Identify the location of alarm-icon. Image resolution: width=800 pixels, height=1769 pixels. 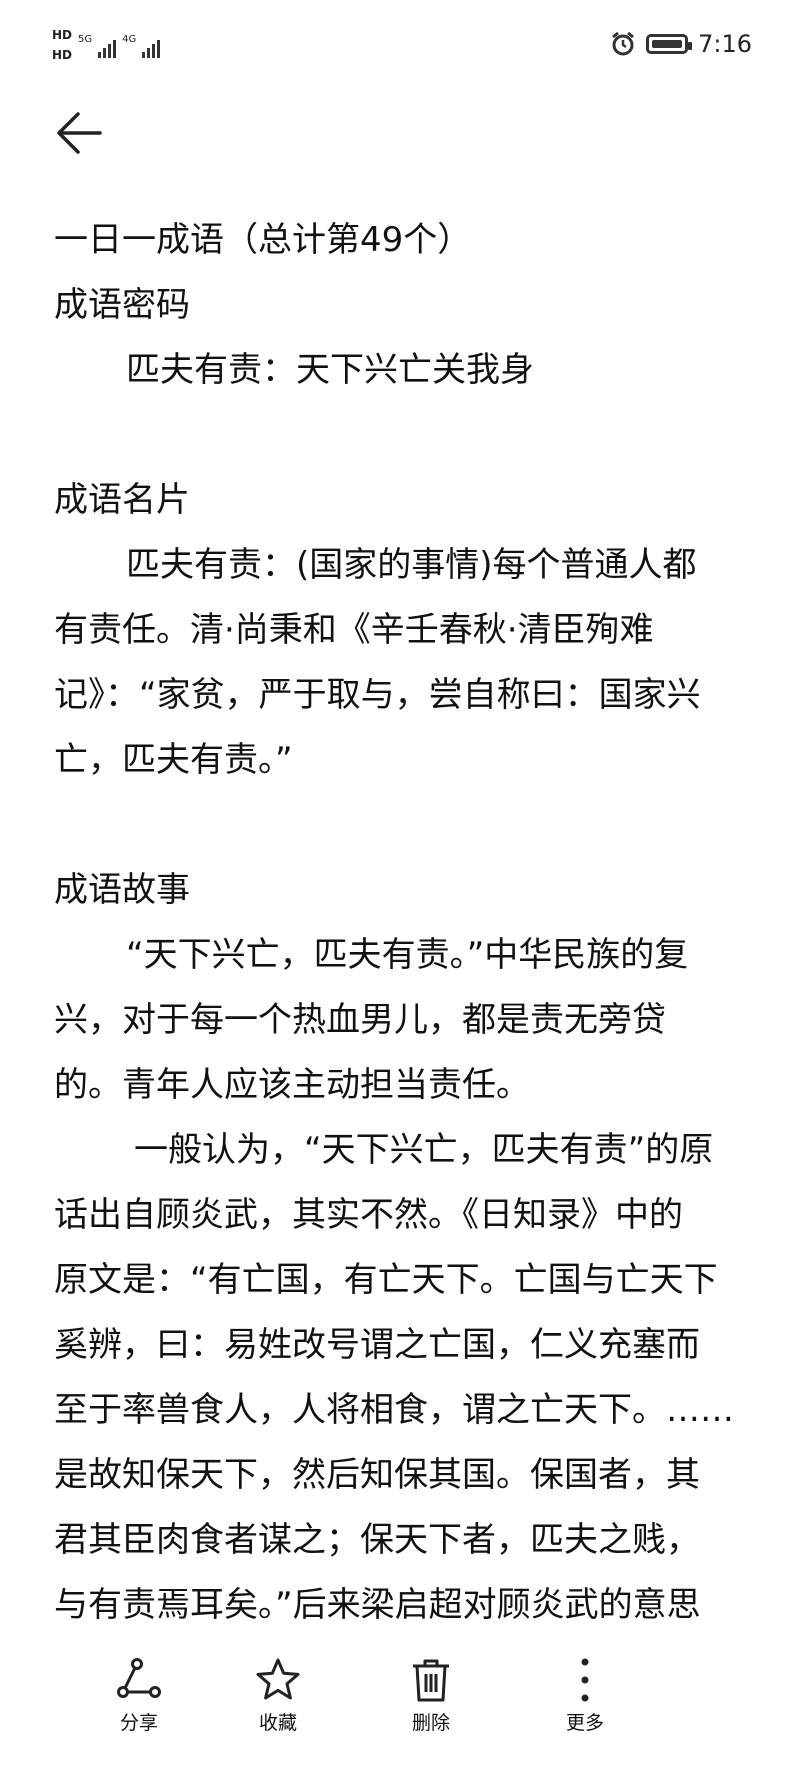
(623, 43).